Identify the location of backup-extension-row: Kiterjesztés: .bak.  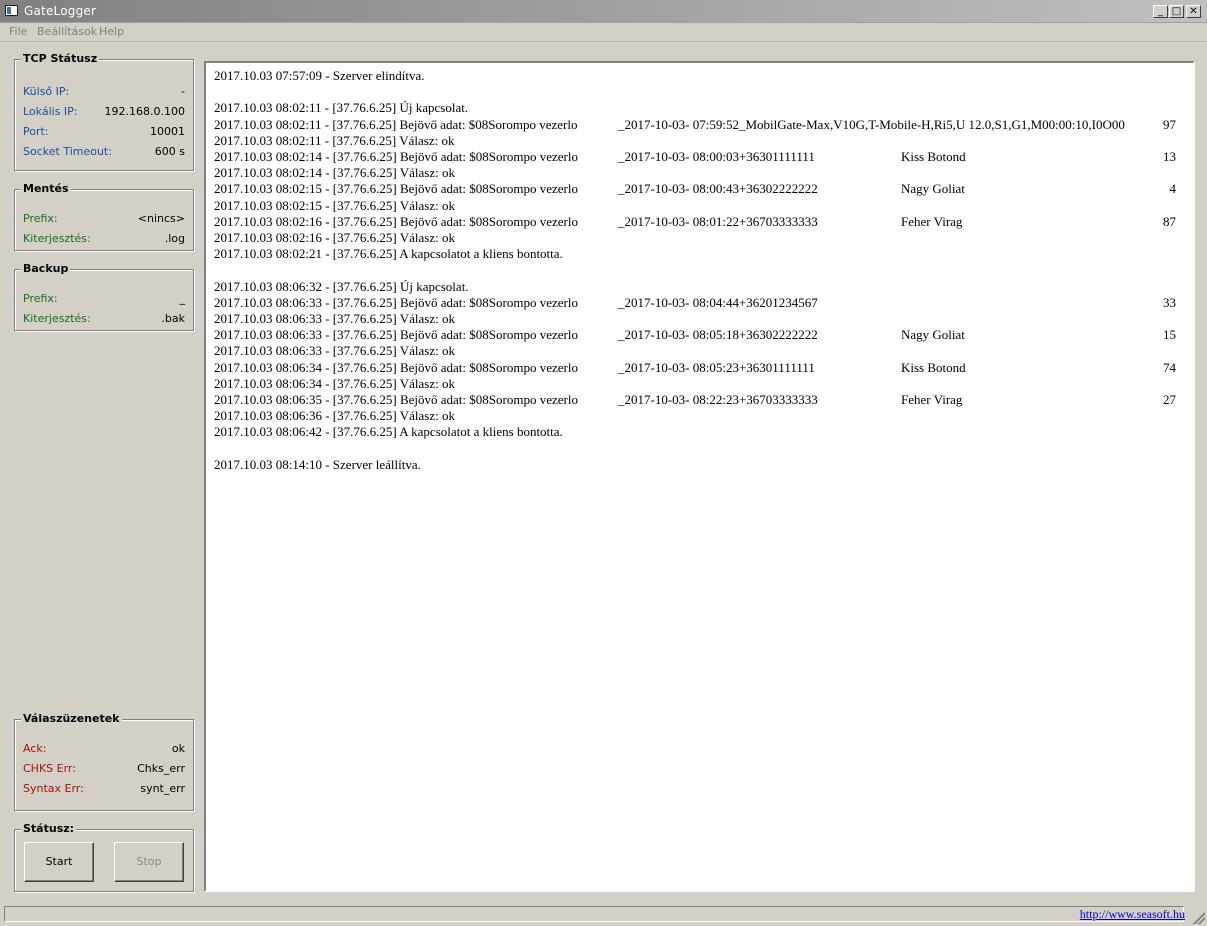
(104, 319).